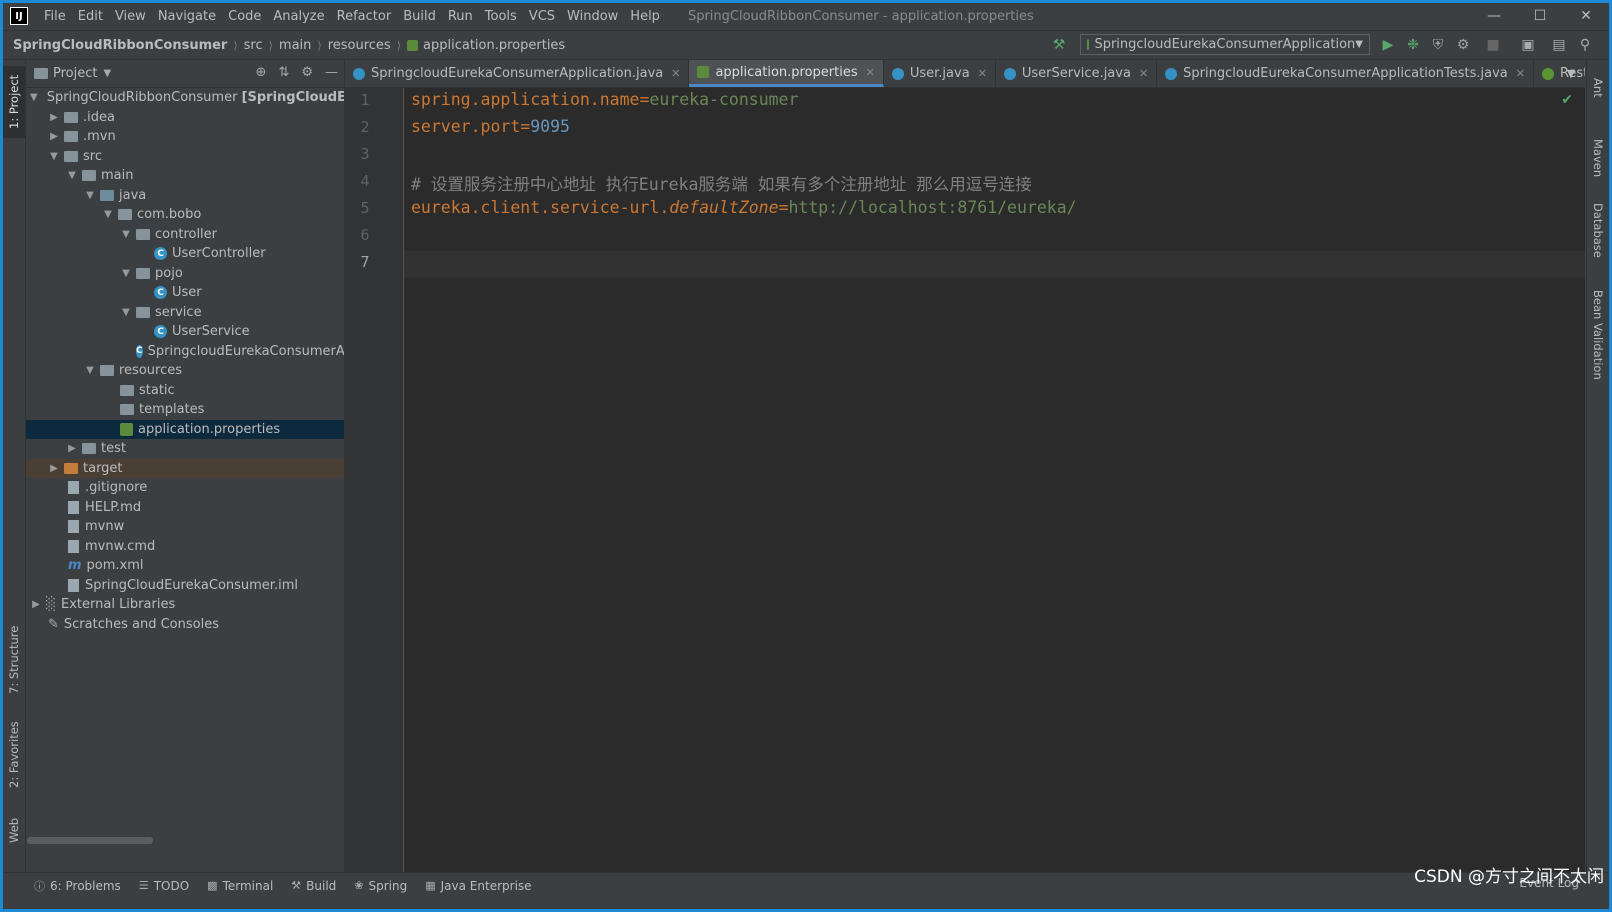  Describe the element at coordinates (331, 72) in the screenshot. I see `hide-icon: —` at that location.